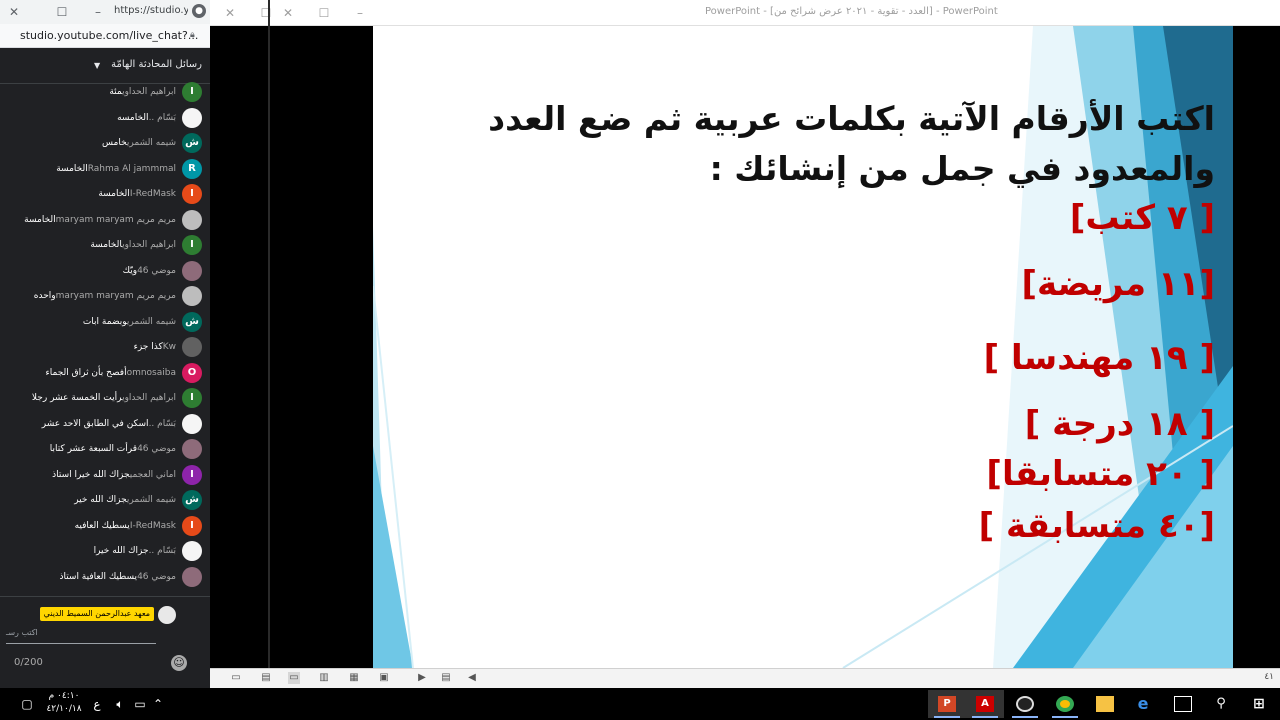 The height and width of the screenshot is (720, 1280). Describe the element at coordinates (64, 703) in the screenshot. I see `clock: ٠٤:١٠ م ٤٢/١٠/١٨` at that location.